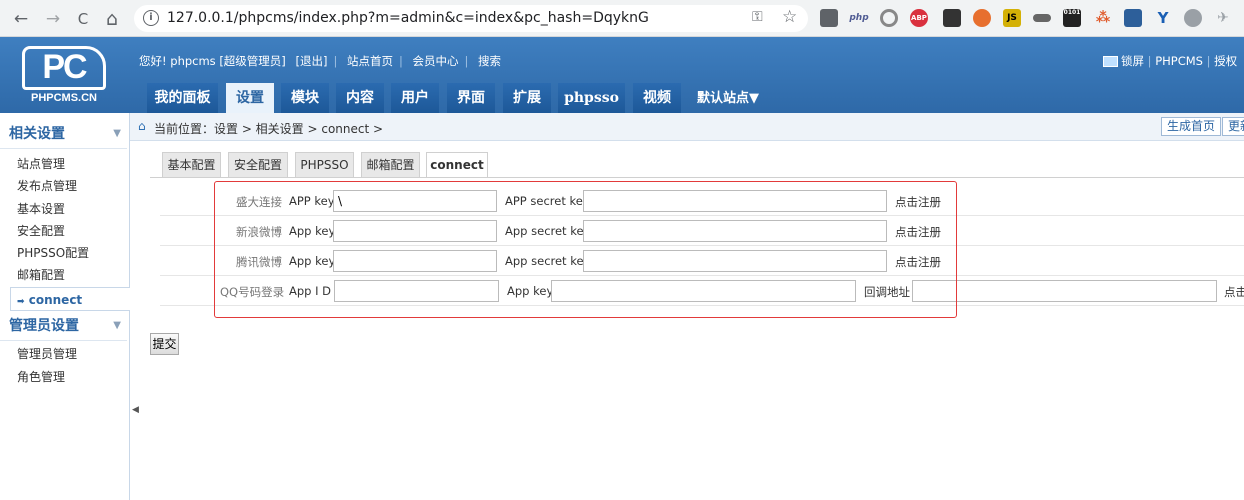 The image size is (1244, 500). I want to click on row-qq: QQ号码登录 App I D App key 回调地址 点击, so click(702, 291).